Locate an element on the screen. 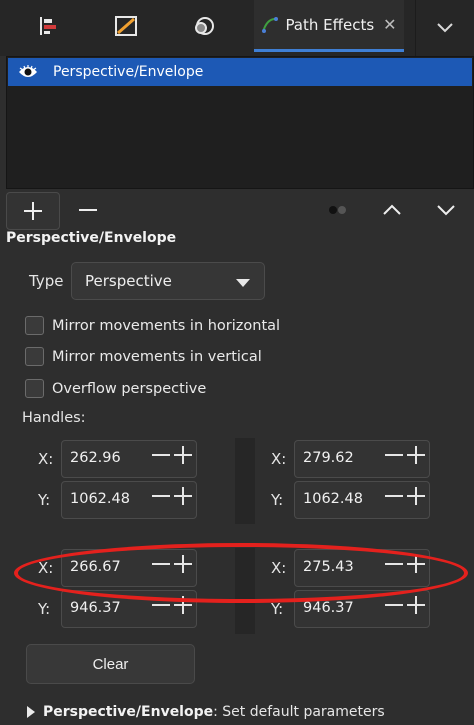 This screenshot has width=474, height=725. align-icon is located at coordinates (48, 26).